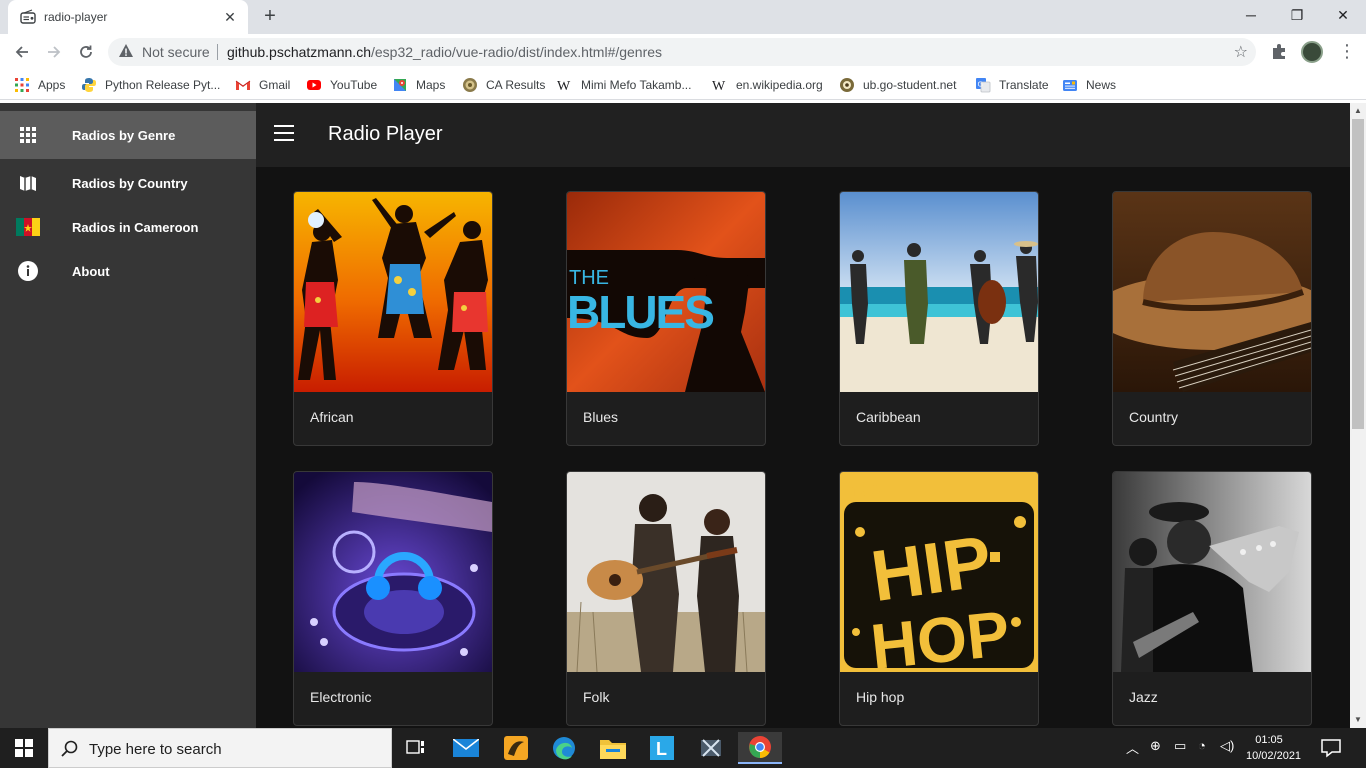 The width and height of the screenshot is (1366, 768). What do you see at coordinates (275, 85) in the screenshot?
I see `bookmark-label: Gmail` at bounding box center [275, 85].